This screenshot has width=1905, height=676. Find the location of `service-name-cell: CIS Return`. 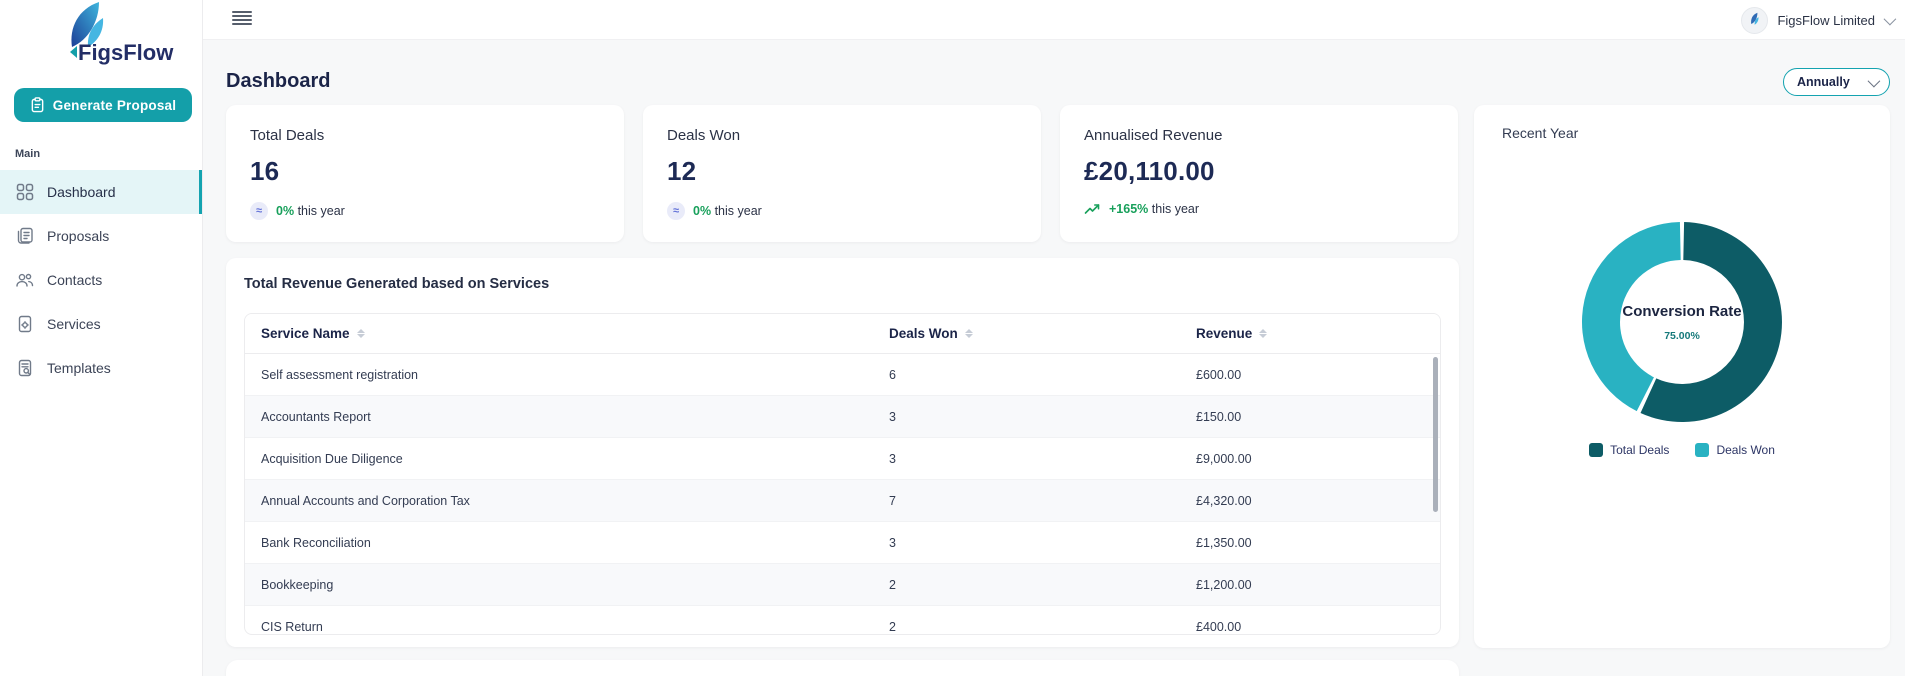

service-name-cell: CIS Return is located at coordinates (292, 626).